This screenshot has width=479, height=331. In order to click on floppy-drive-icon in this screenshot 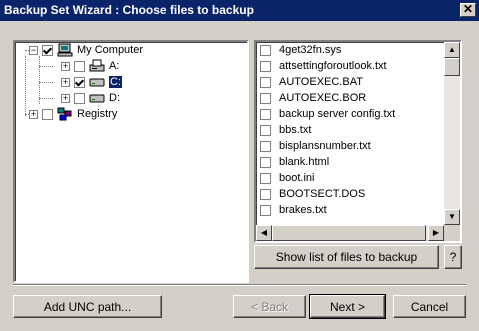, I will do `click(97, 66)`.